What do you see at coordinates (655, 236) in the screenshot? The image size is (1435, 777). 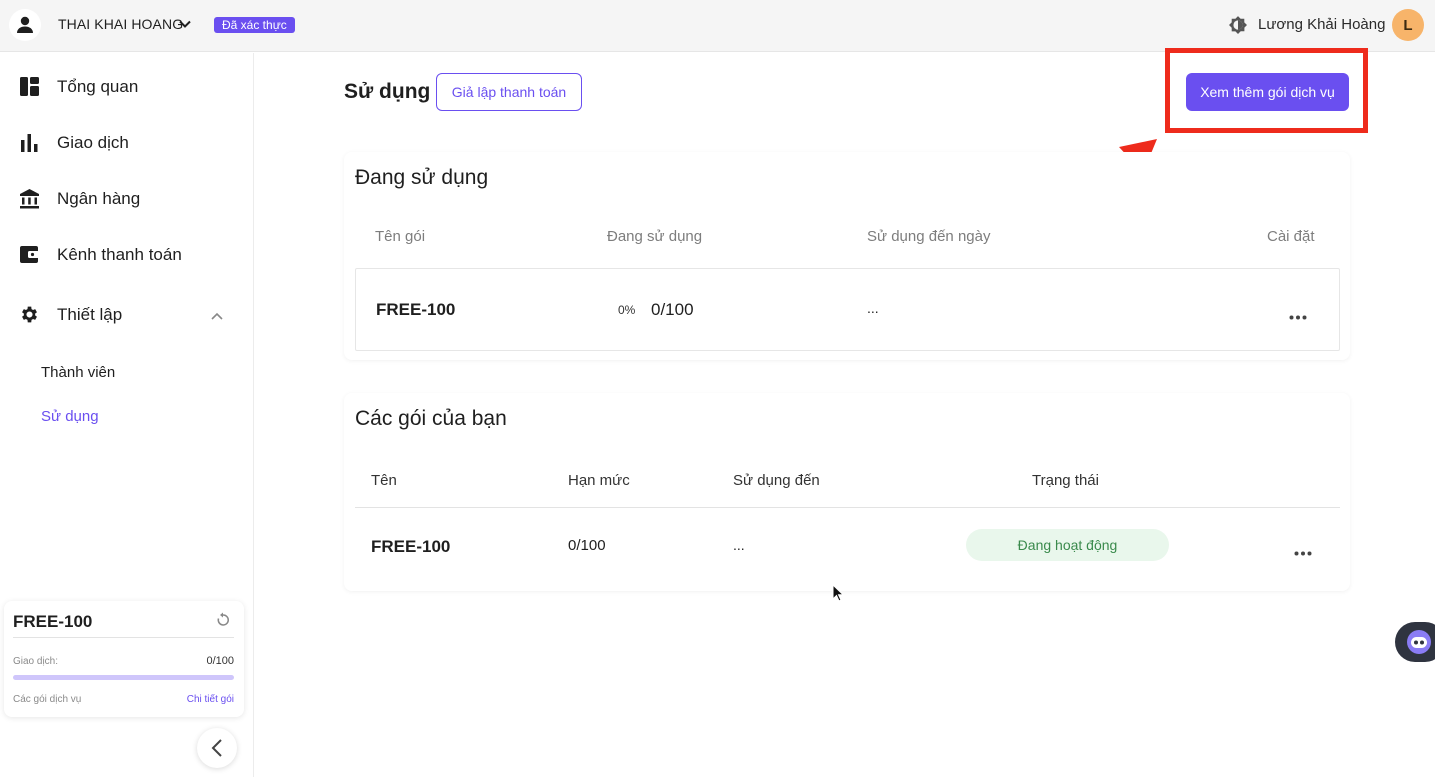 I see `column-header: Đang sử dụng` at bounding box center [655, 236].